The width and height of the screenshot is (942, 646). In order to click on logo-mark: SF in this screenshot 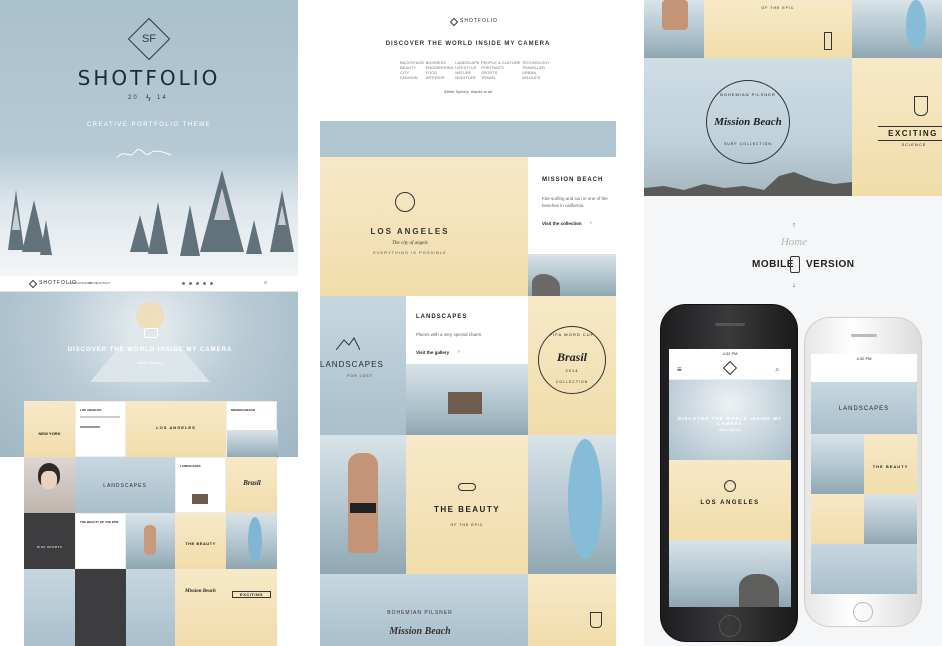, I will do `click(149, 39)`.